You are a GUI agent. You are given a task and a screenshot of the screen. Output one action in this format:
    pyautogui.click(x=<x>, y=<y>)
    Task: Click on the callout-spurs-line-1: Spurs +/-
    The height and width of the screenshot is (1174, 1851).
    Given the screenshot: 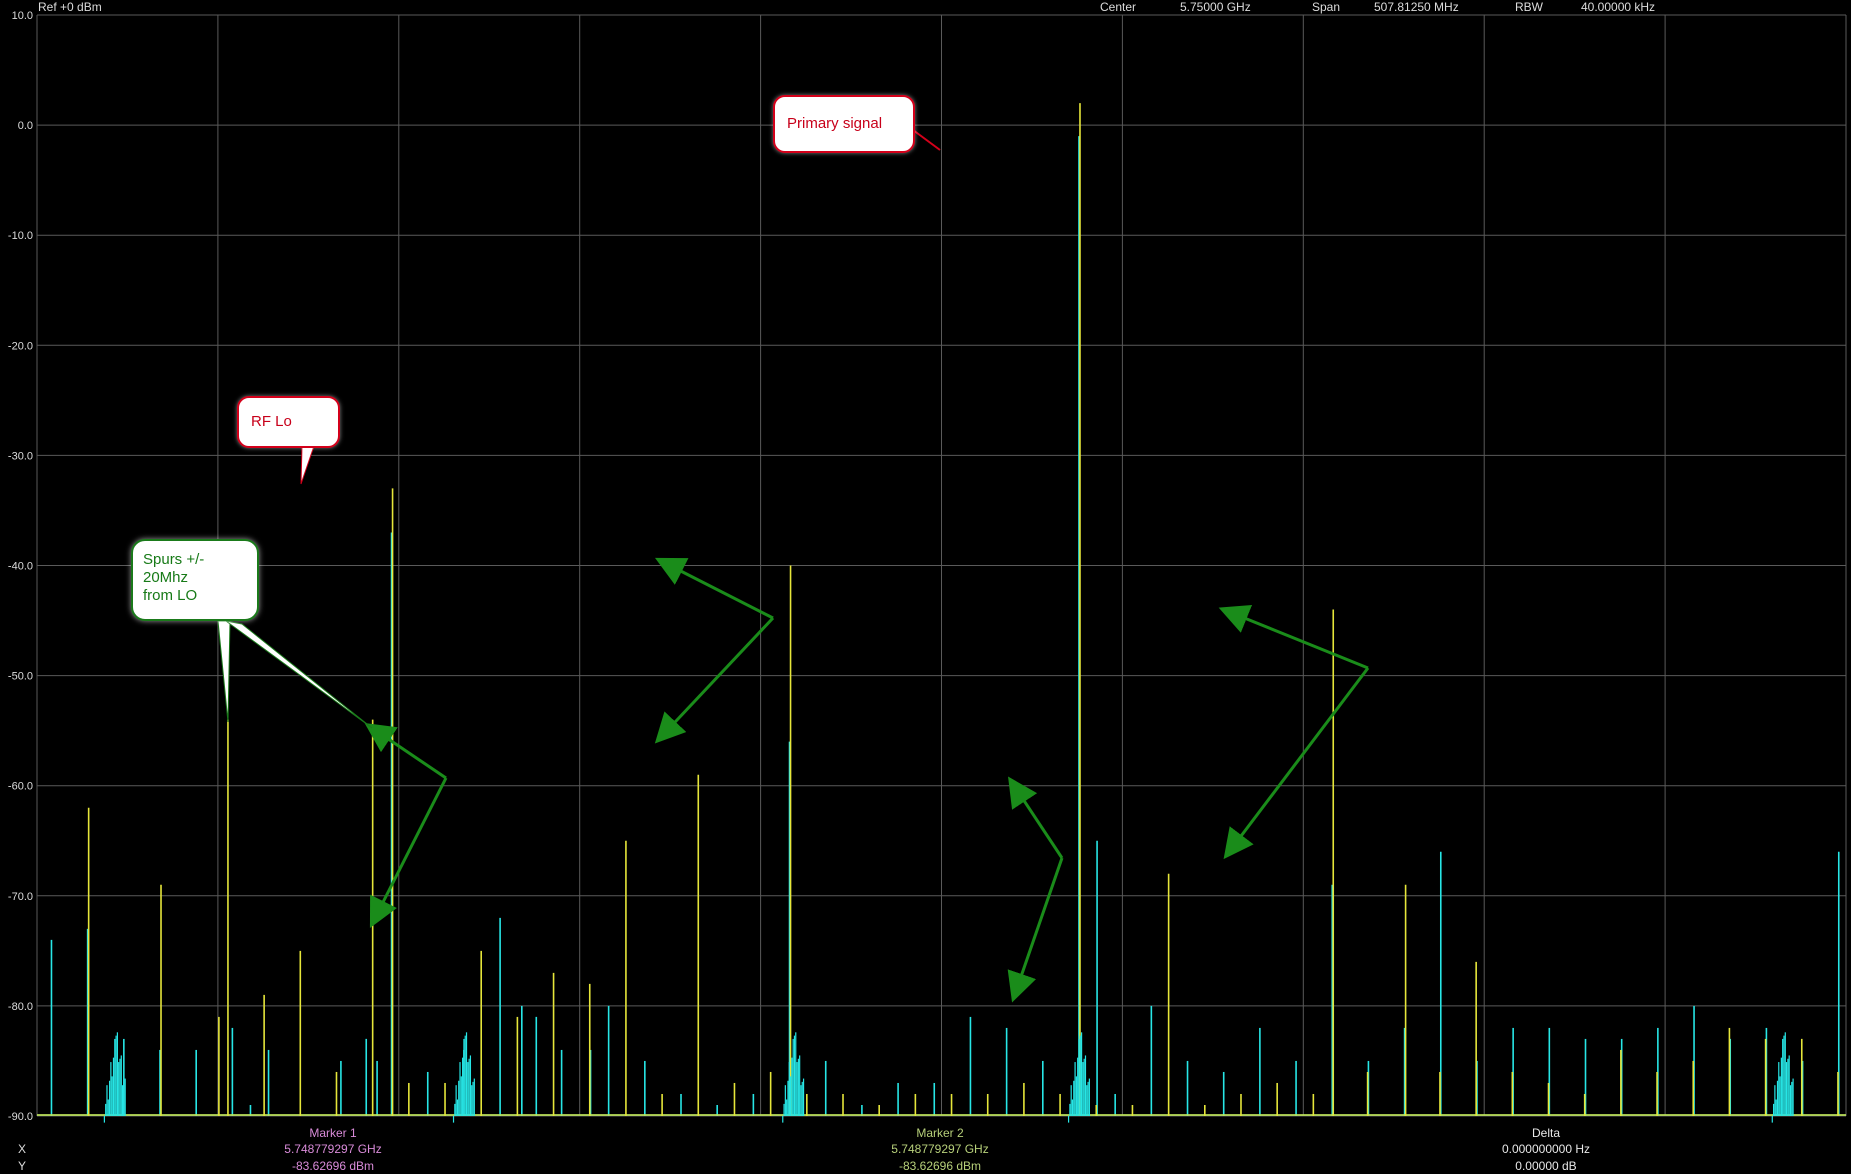 What is the action you would take?
    pyautogui.click(x=174, y=559)
    